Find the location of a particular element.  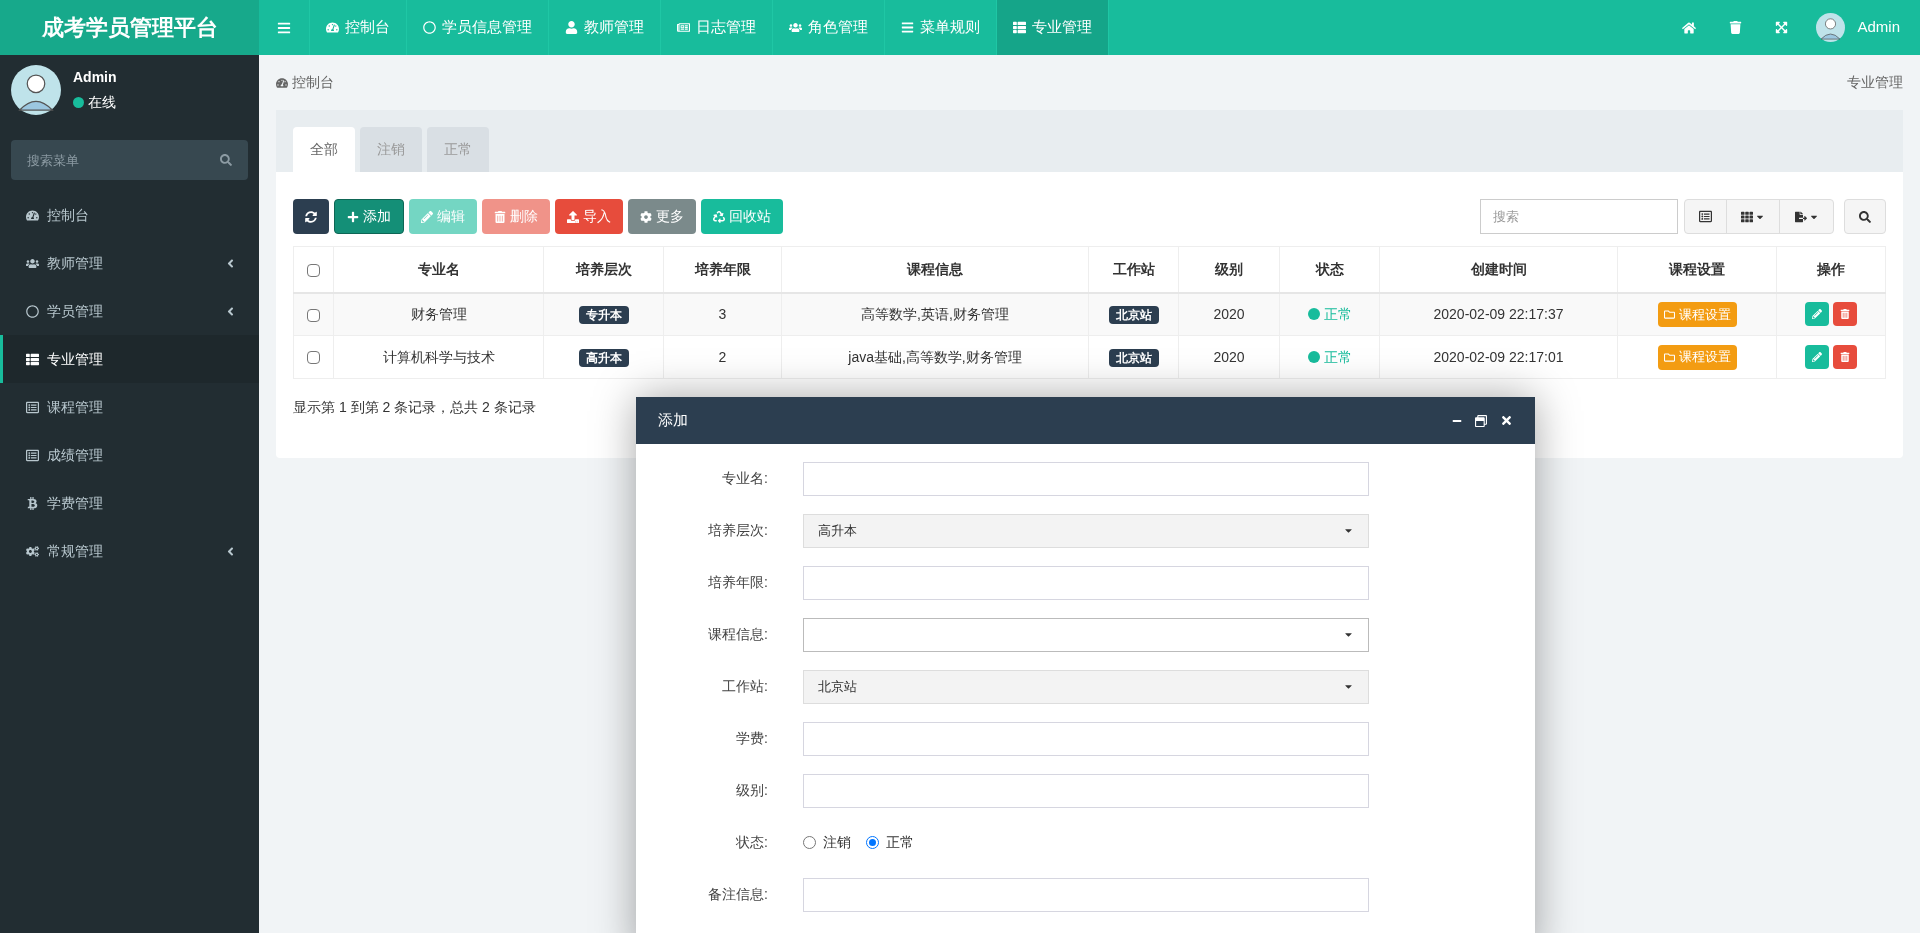

field-label: 学费: is located at coordinates (751, 738).